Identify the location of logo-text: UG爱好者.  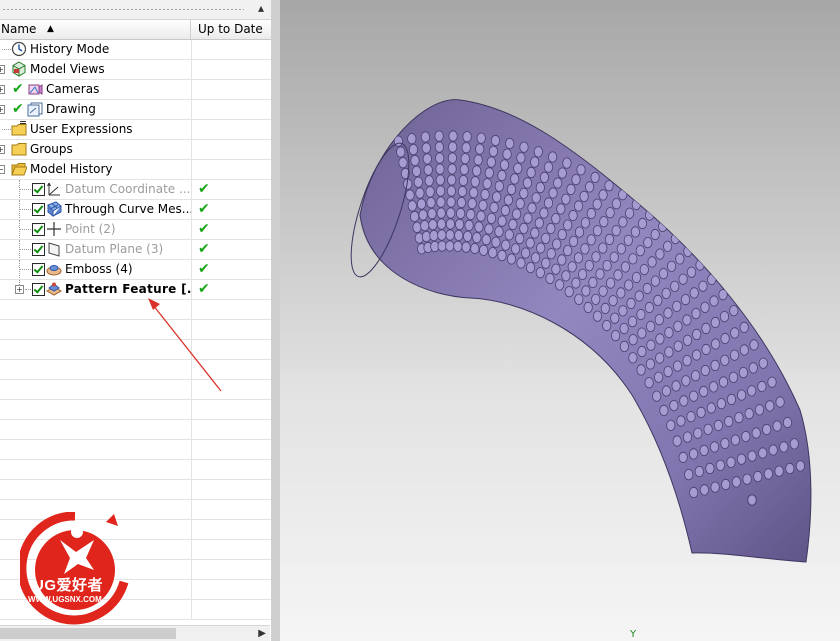
(68, 585).